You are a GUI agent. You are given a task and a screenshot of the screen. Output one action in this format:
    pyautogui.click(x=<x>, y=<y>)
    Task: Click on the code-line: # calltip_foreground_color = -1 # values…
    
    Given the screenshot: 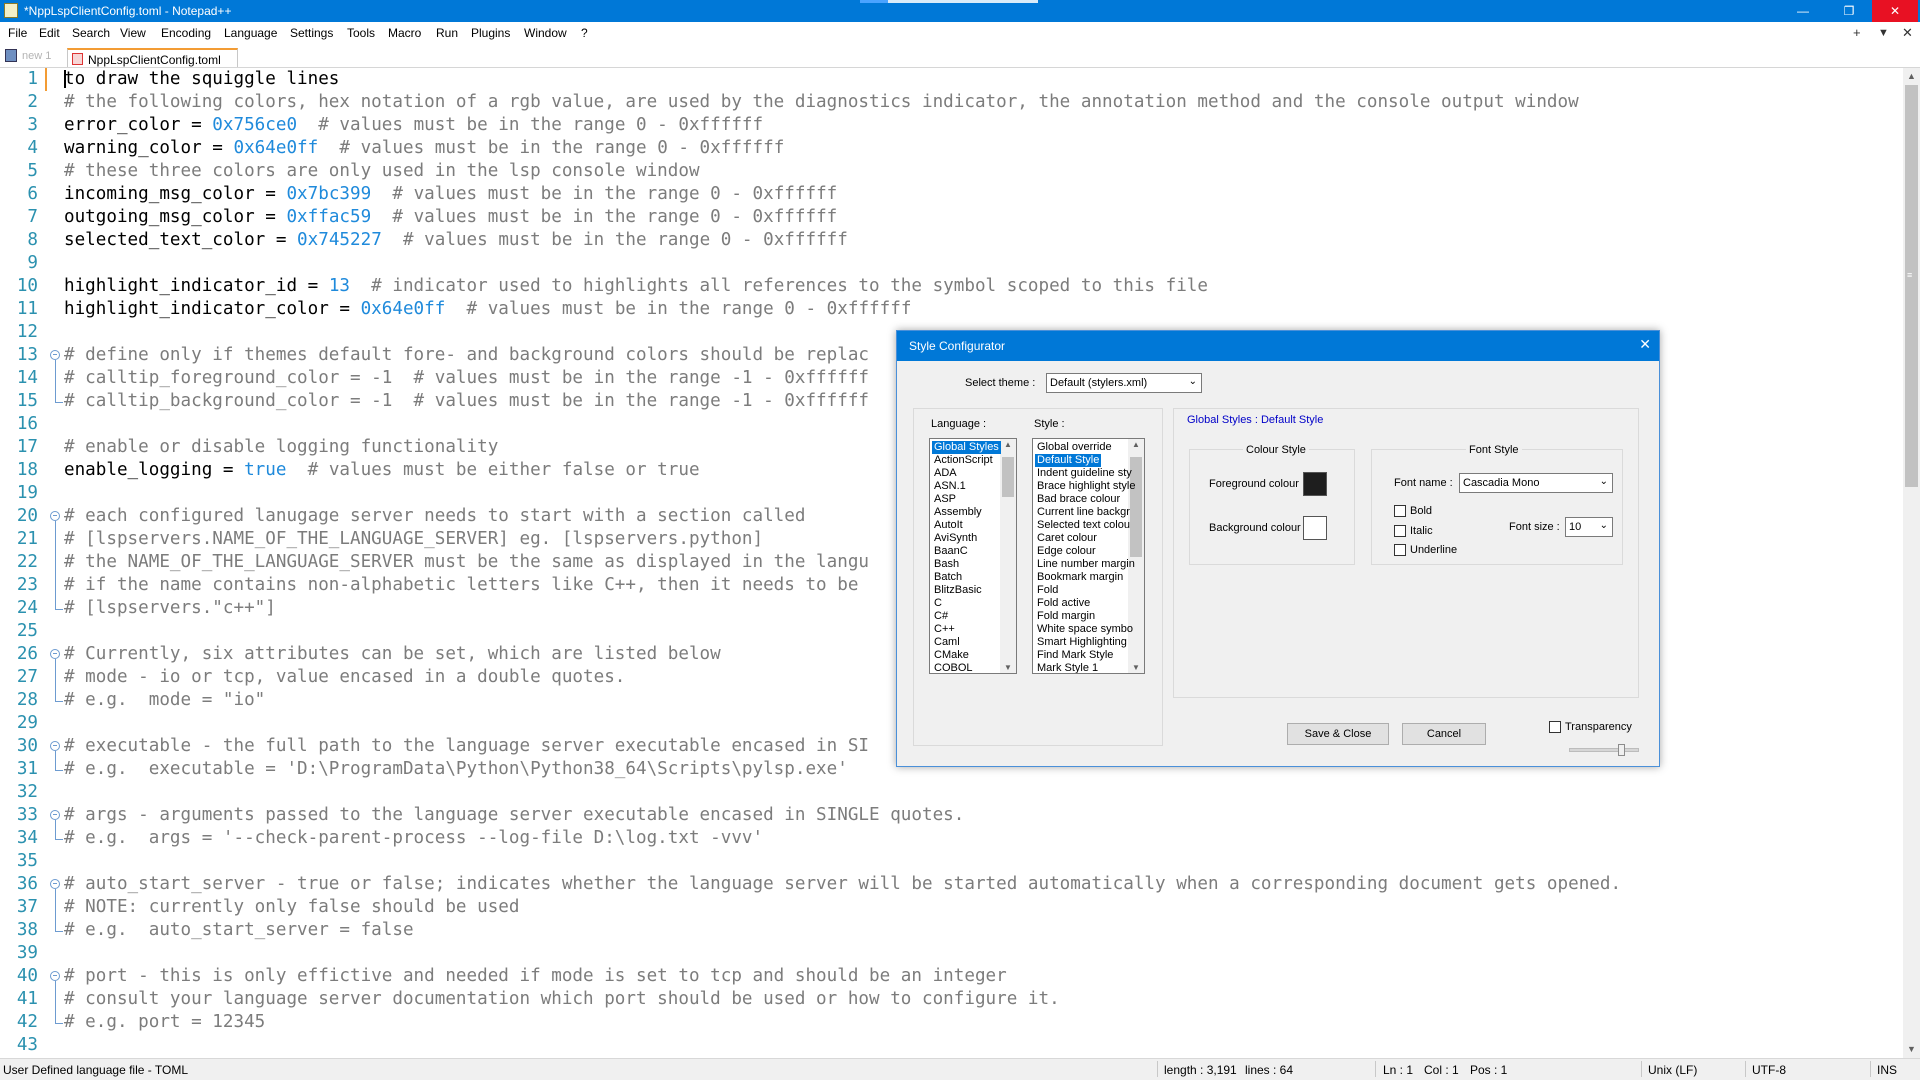 What is the action you would take?
    pyautogui.click(x=466, y=378)
    